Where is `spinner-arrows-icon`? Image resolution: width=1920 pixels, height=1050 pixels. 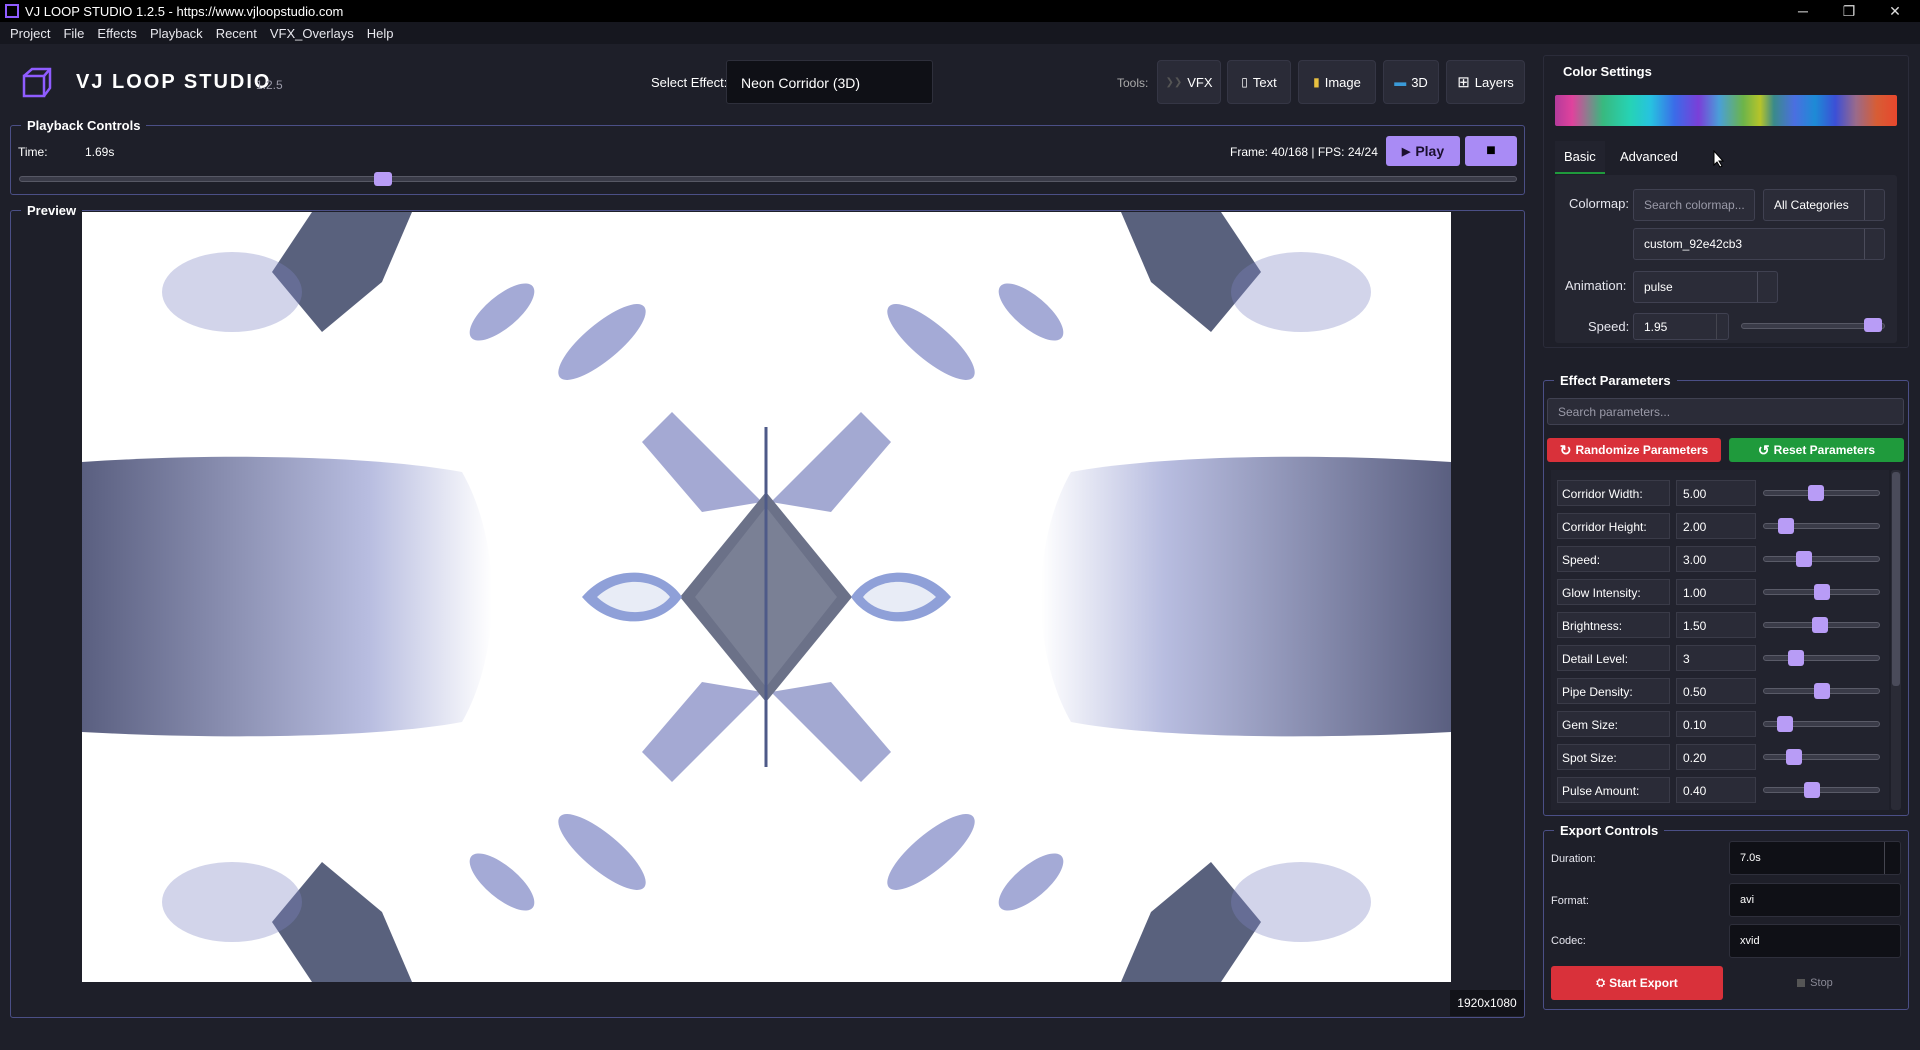 spinner-arrows-icon is located at coordinates (1892, 858).